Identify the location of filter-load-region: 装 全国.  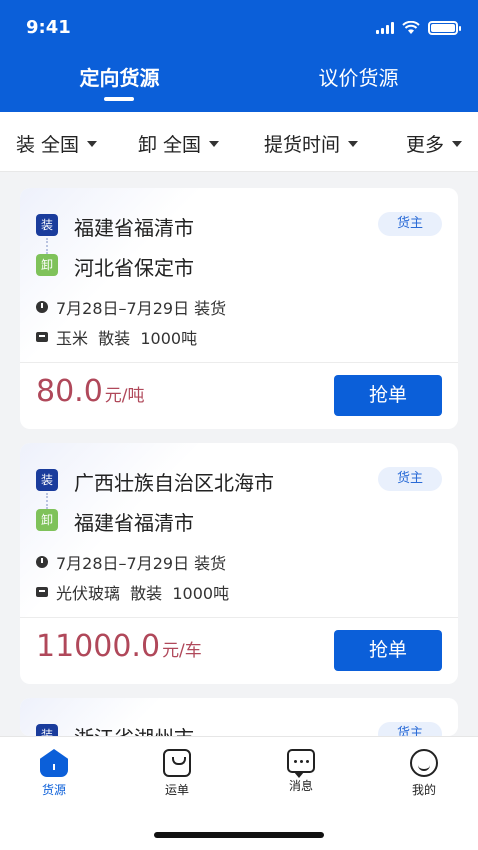
(57, 143).